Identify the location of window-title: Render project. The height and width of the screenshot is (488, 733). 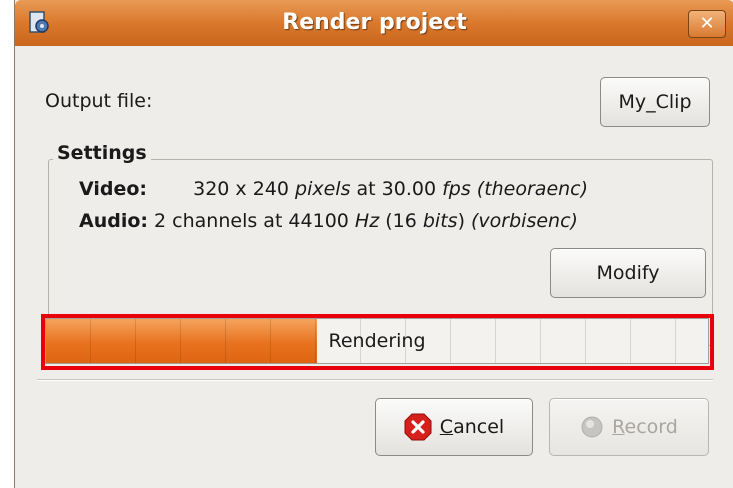
(374, 22).